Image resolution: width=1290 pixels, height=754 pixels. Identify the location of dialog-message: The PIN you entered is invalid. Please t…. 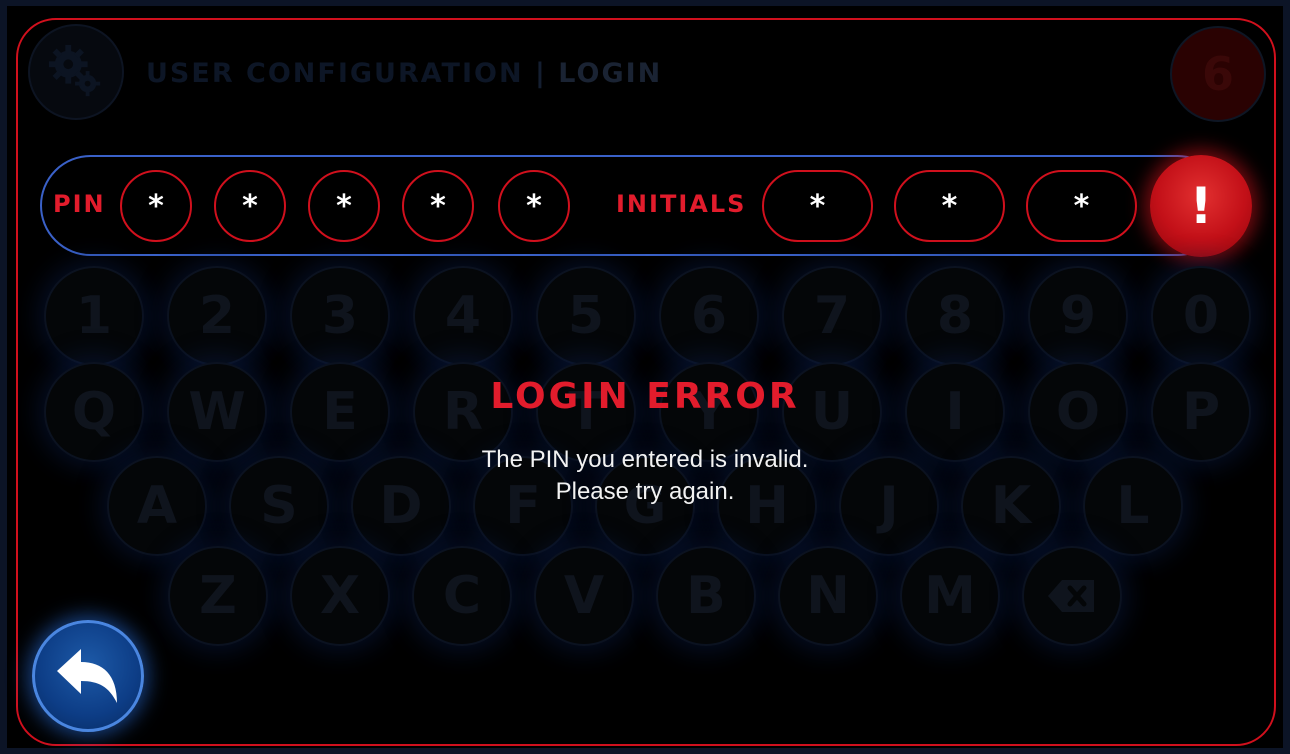
(645, 476).